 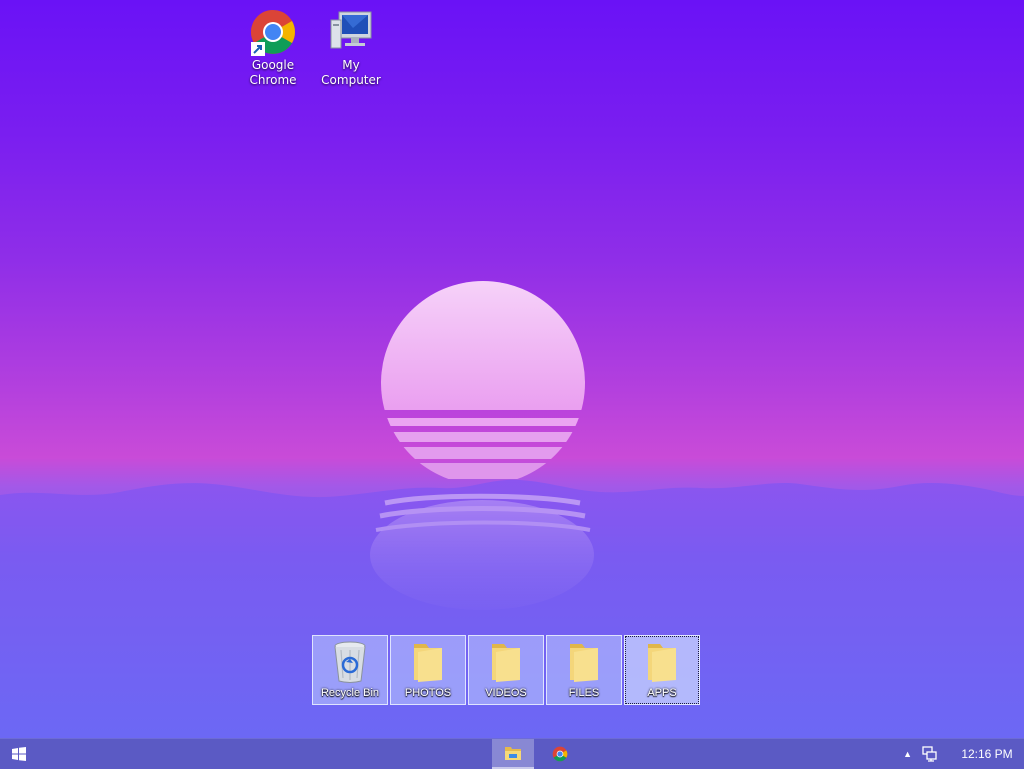 I want to click on show-hidden-icons-chevron-icon: ▲, so click(x=907, y=754).